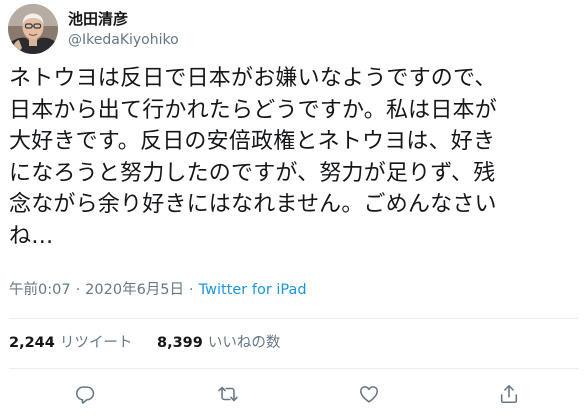 The image size is (587, 418). I want to click on tweet-time: 午前0:07, so click(40, 290).